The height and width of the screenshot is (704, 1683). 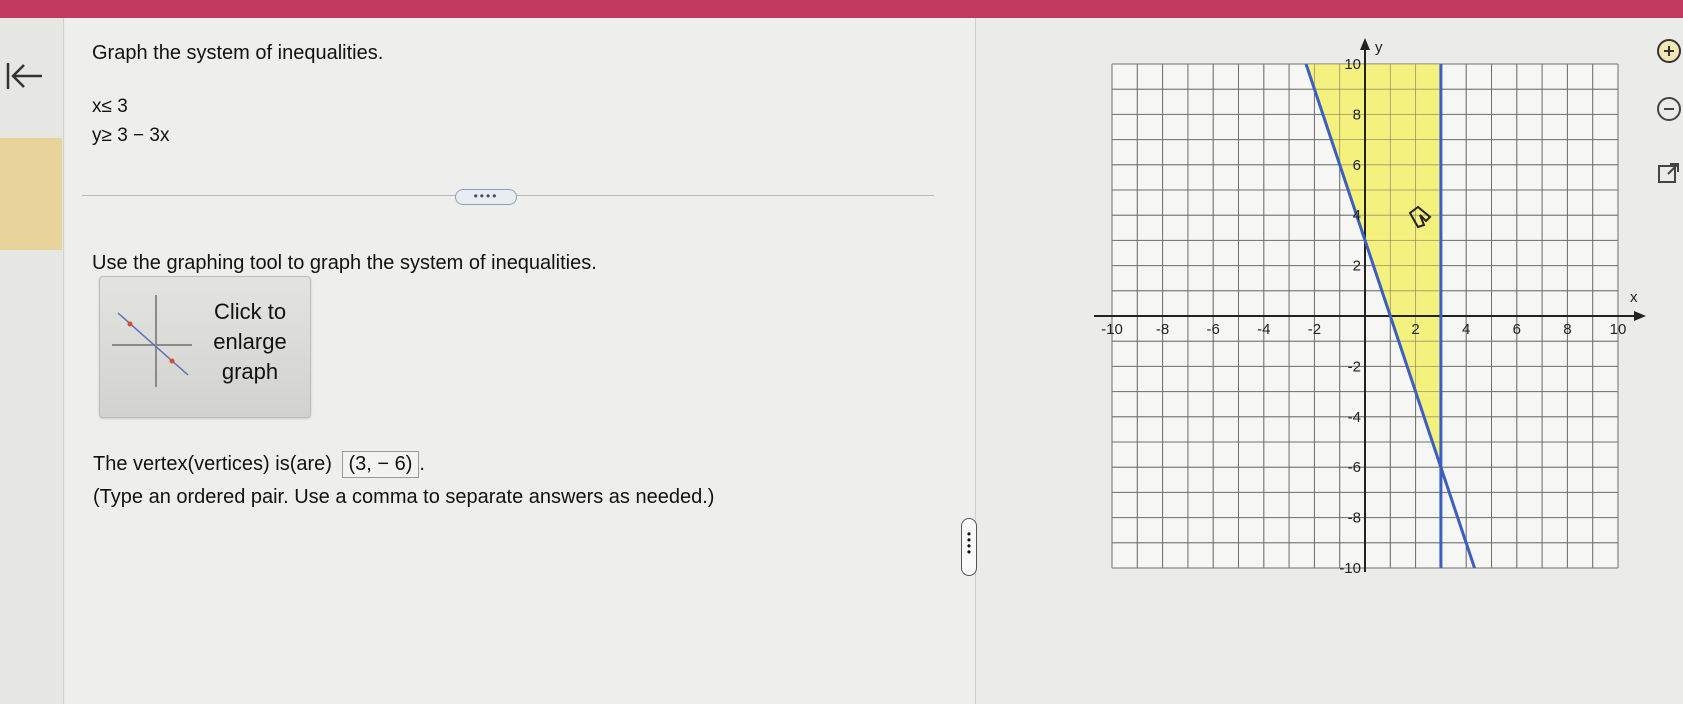 What do you see at coordinates (1350, 568) in the screenshot?
I see `y-tick-label: -10` at bounding box center [1350, 568].